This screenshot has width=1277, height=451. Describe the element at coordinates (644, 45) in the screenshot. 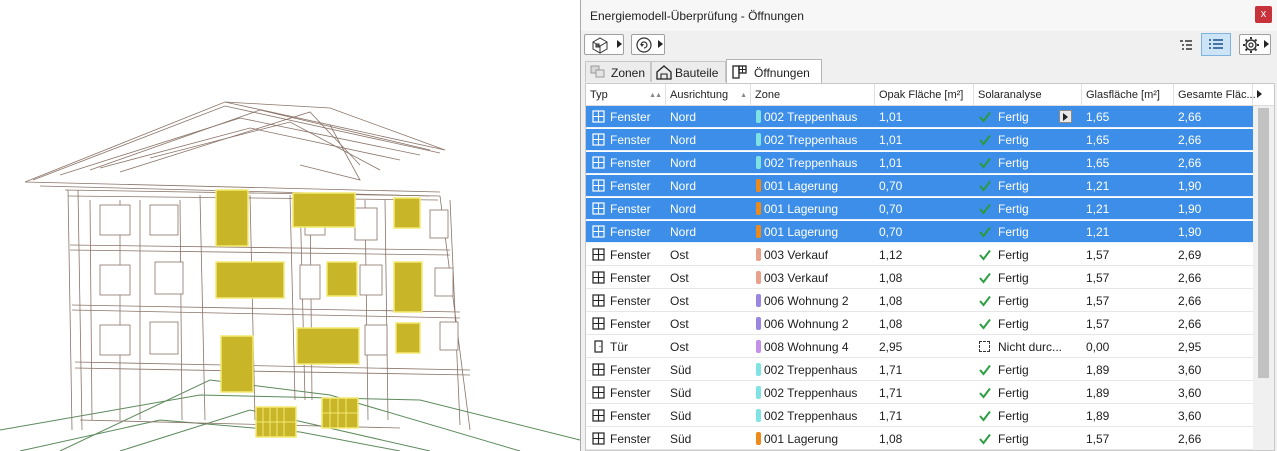

I see `refresh-icon` at that location.